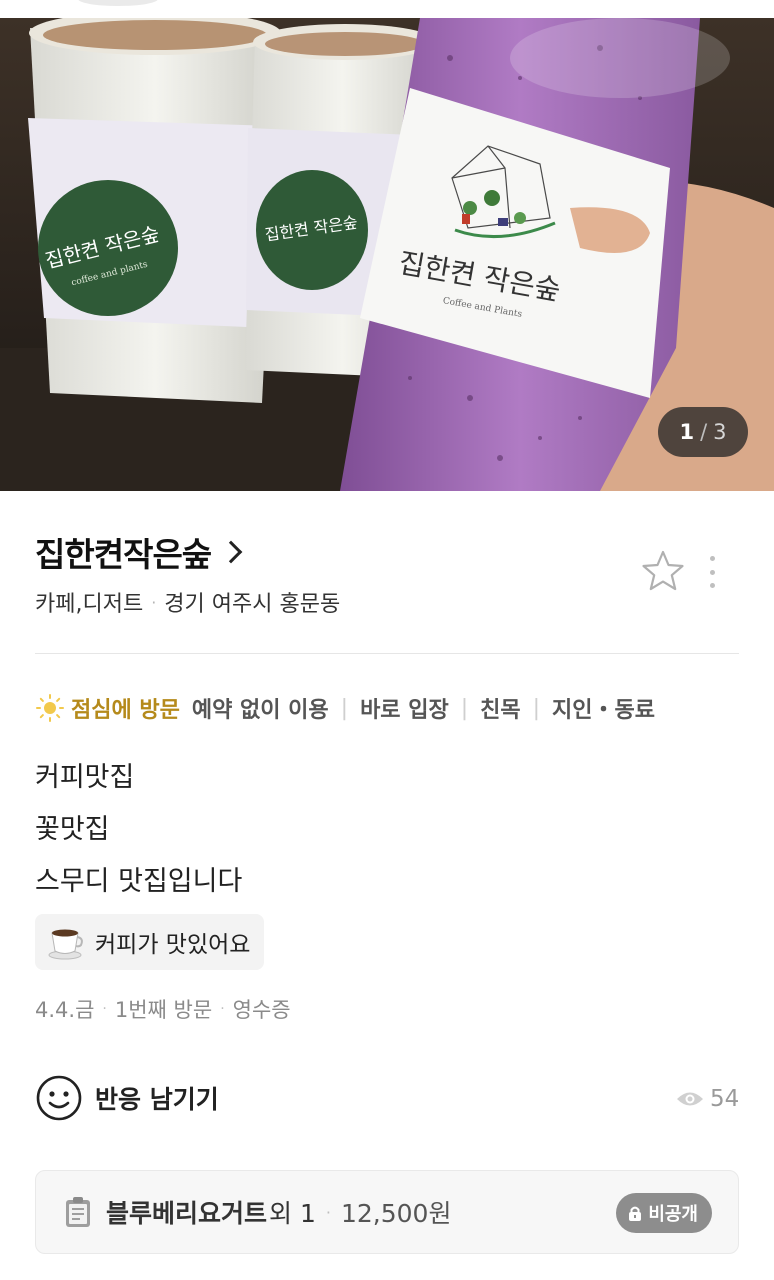  What do you see at coordinates (707, 1099) in the screenshot?
I see `view-count: 54` at bounding box center [707, 1099].